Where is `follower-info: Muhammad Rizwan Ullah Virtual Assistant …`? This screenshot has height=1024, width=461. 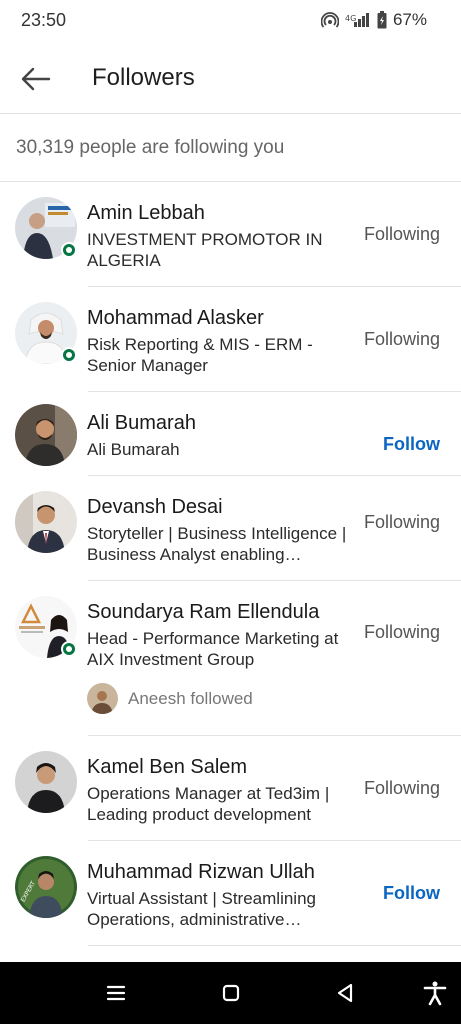
follower-info: Muhammad Rizwan Ullah Virtual Assistant … is located at coordinates (221, 894).